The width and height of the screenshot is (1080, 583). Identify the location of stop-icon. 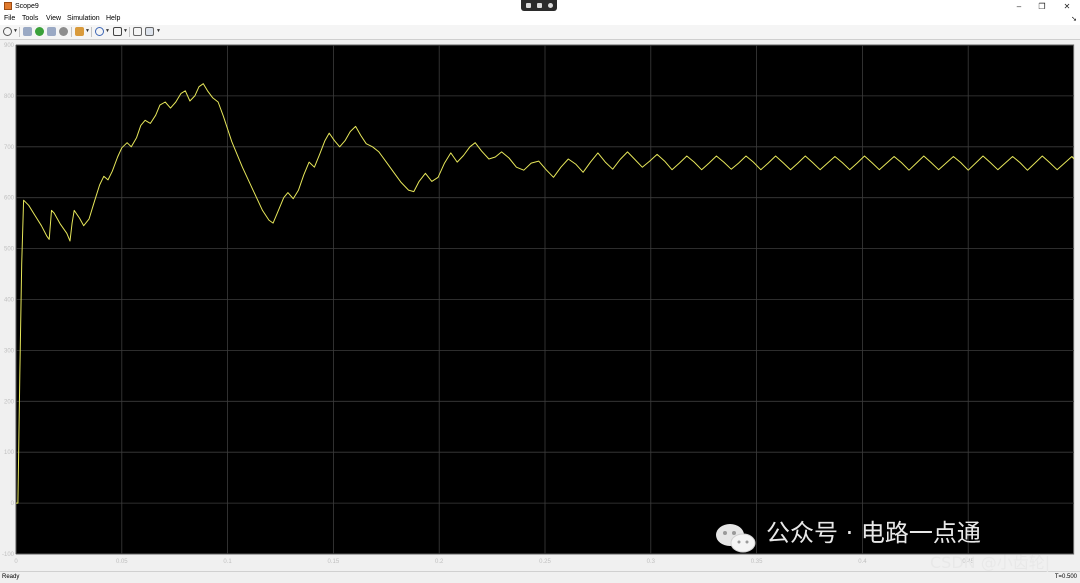
(63, 31).